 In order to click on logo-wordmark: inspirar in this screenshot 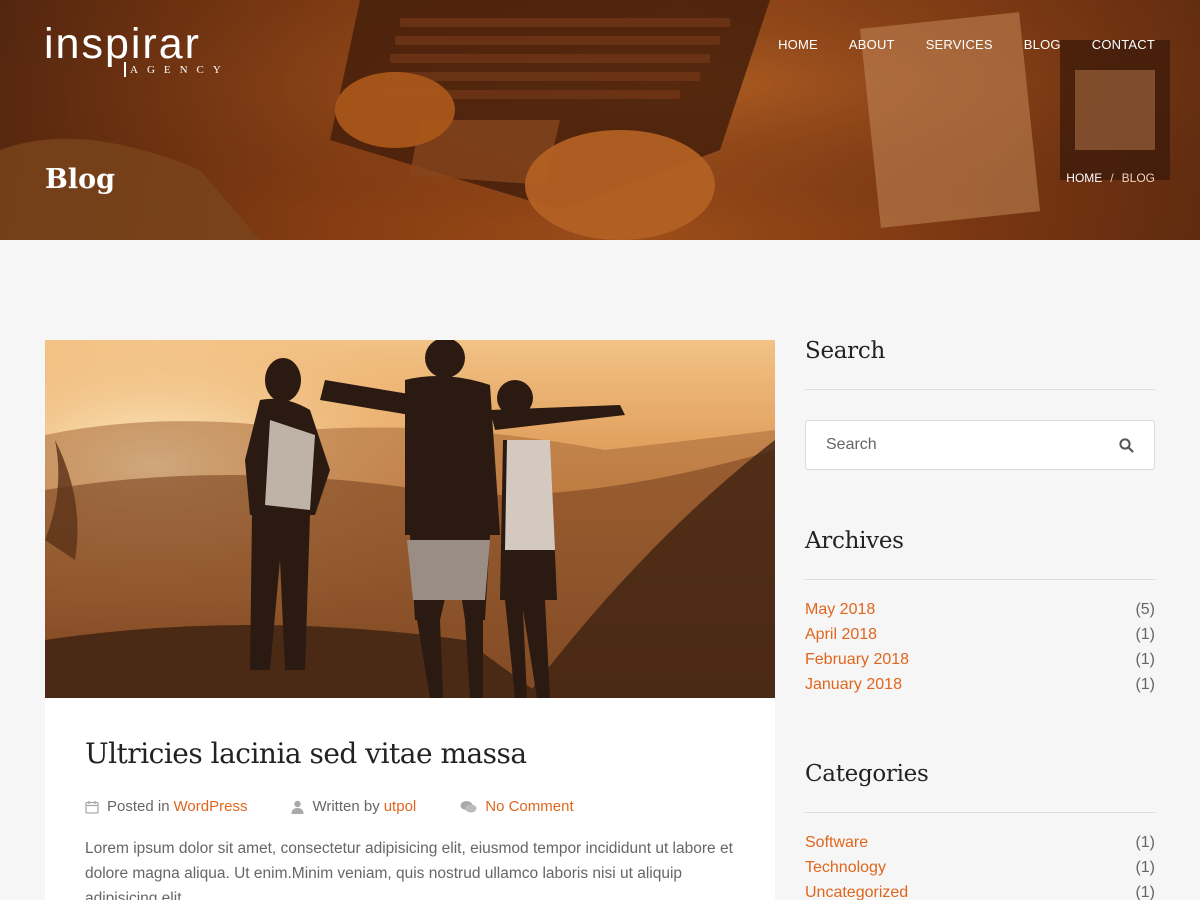, I will do `click(122, 44)`.